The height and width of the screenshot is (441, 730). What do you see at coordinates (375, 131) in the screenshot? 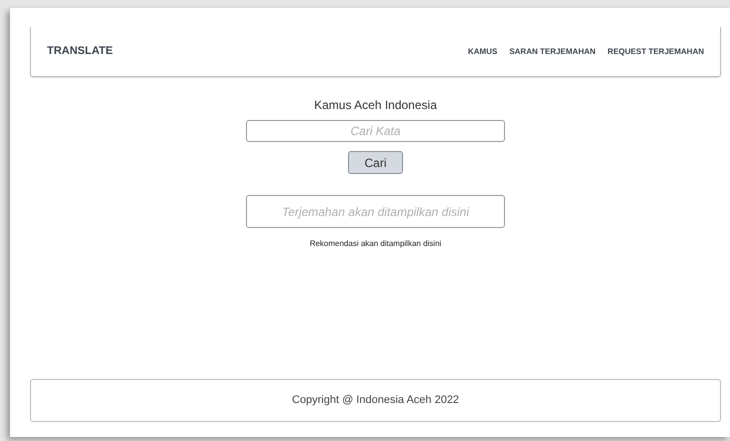
I see `search-field: Cari Kata` at bounding box center [375, 131].